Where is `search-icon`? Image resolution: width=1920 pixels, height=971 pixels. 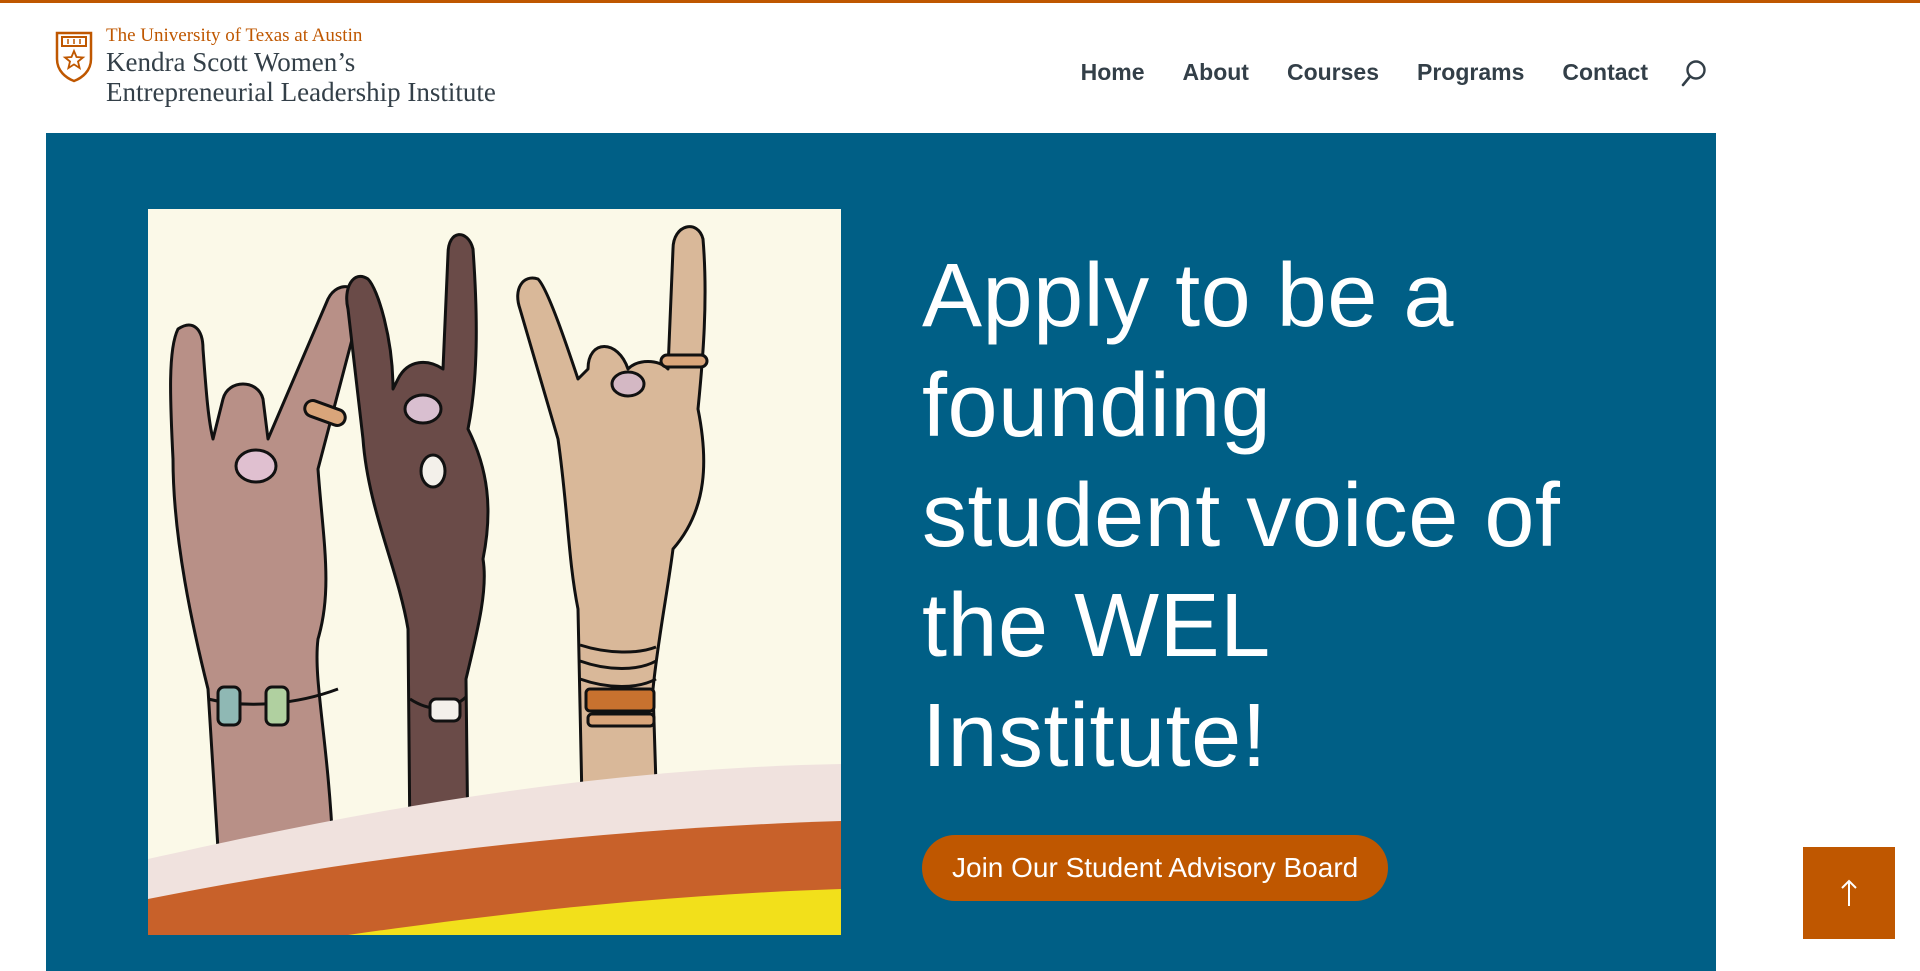
search-icon is located at coordinates (1694, 74).